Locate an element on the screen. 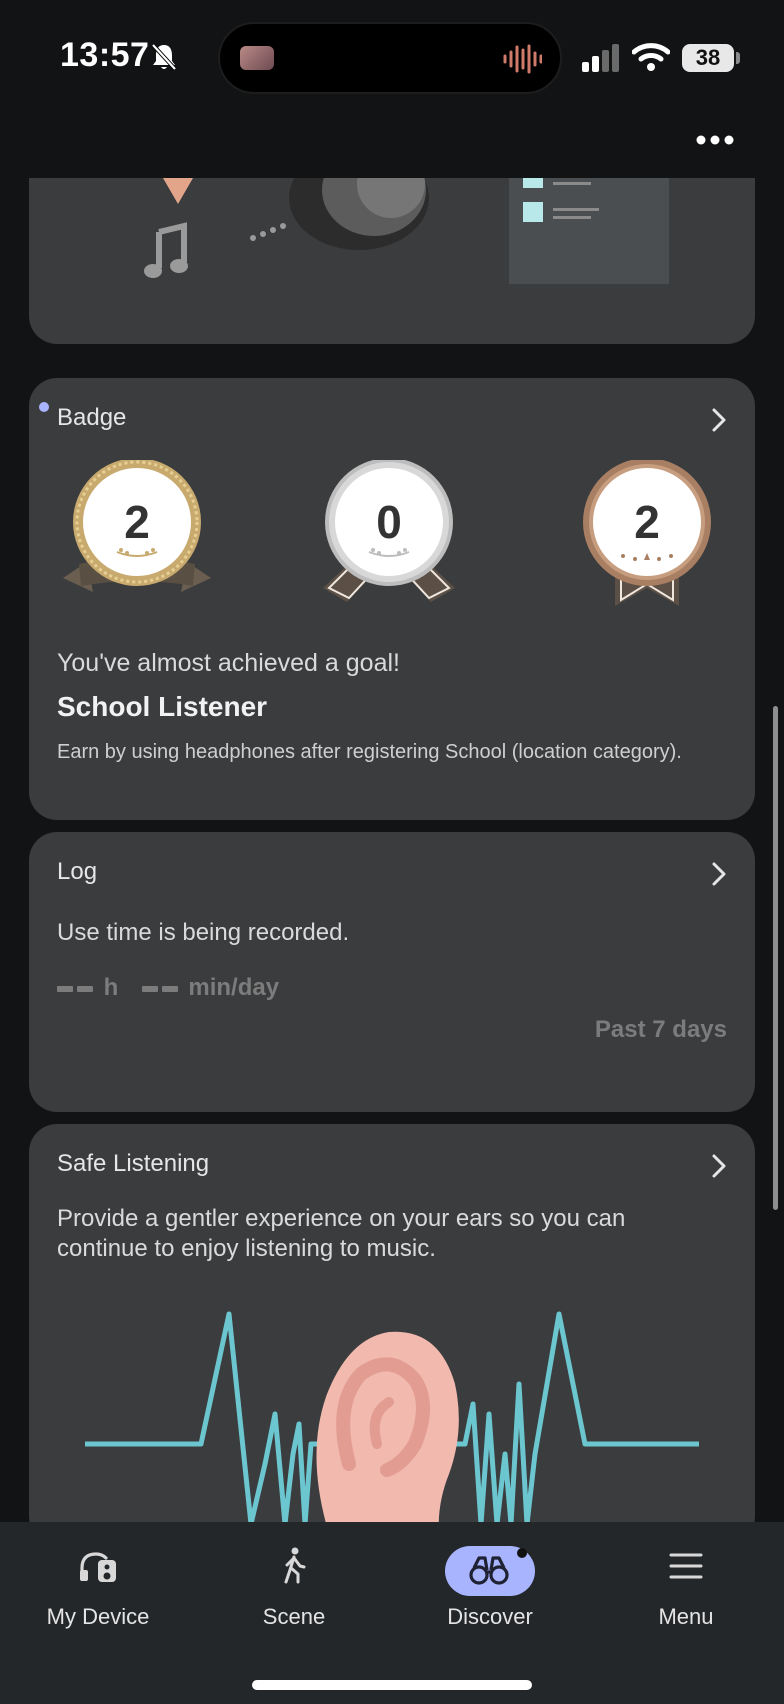  goal-message: You've almost achieved a goal! is located at coordinates (228, 663).